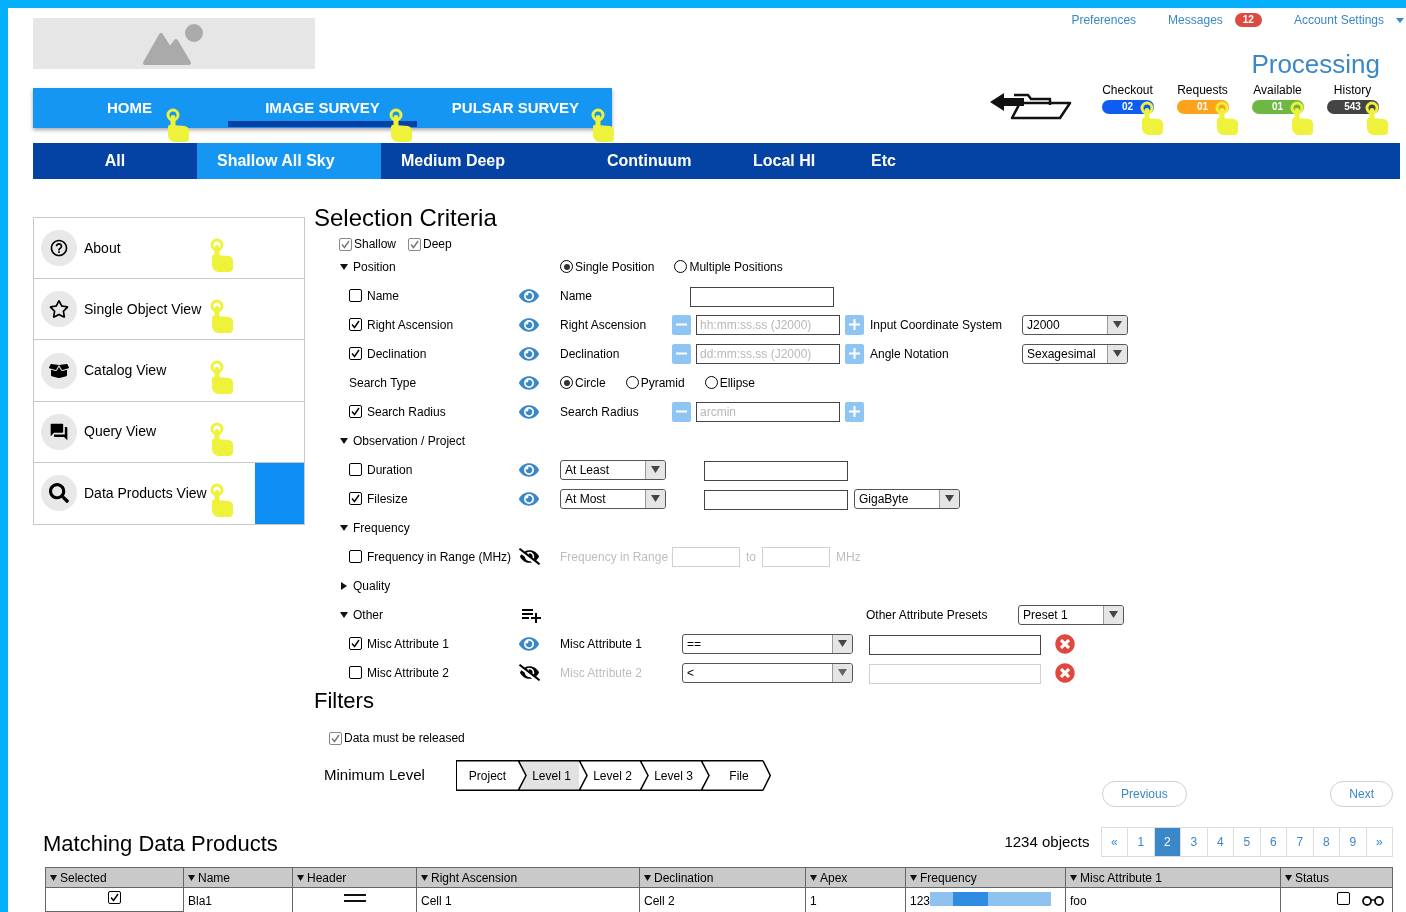 The image size is (1406, 912). I want to click on unit-label: to, so click(751, 557).